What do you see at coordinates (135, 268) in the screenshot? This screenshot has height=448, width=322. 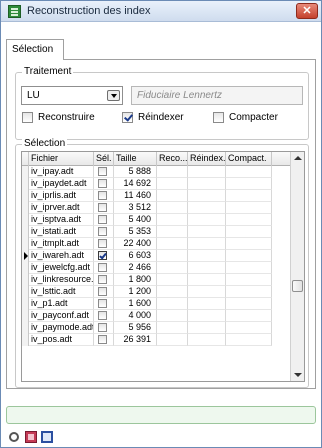 I see `size-cell: 2 466` at bounding box center [135, 268].